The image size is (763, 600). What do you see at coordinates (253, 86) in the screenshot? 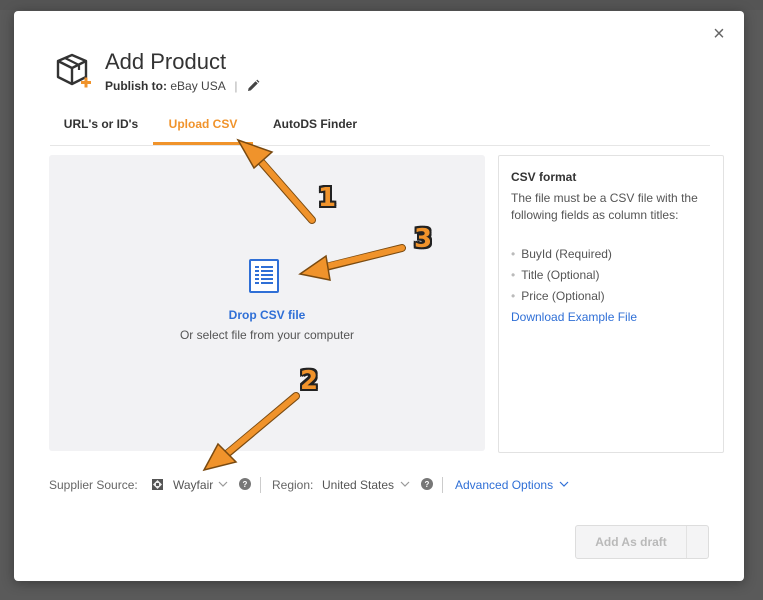
I see `pencil-icon` at bounding box center [253, 86].